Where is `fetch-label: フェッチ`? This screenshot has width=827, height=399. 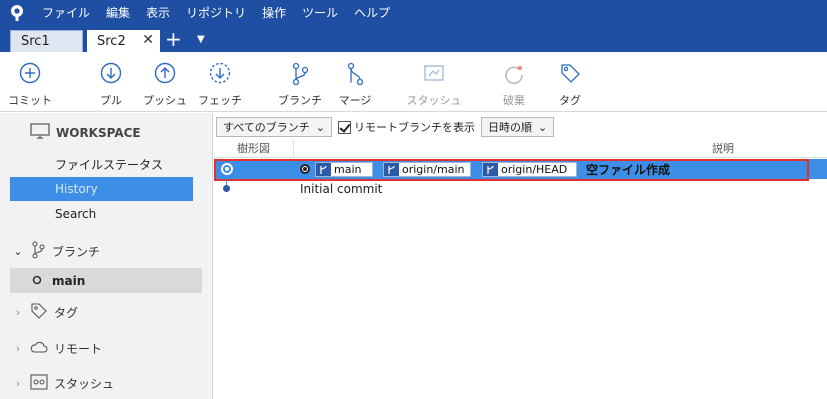
fetch-label: フェッチ is located at coordinates (220, 100).